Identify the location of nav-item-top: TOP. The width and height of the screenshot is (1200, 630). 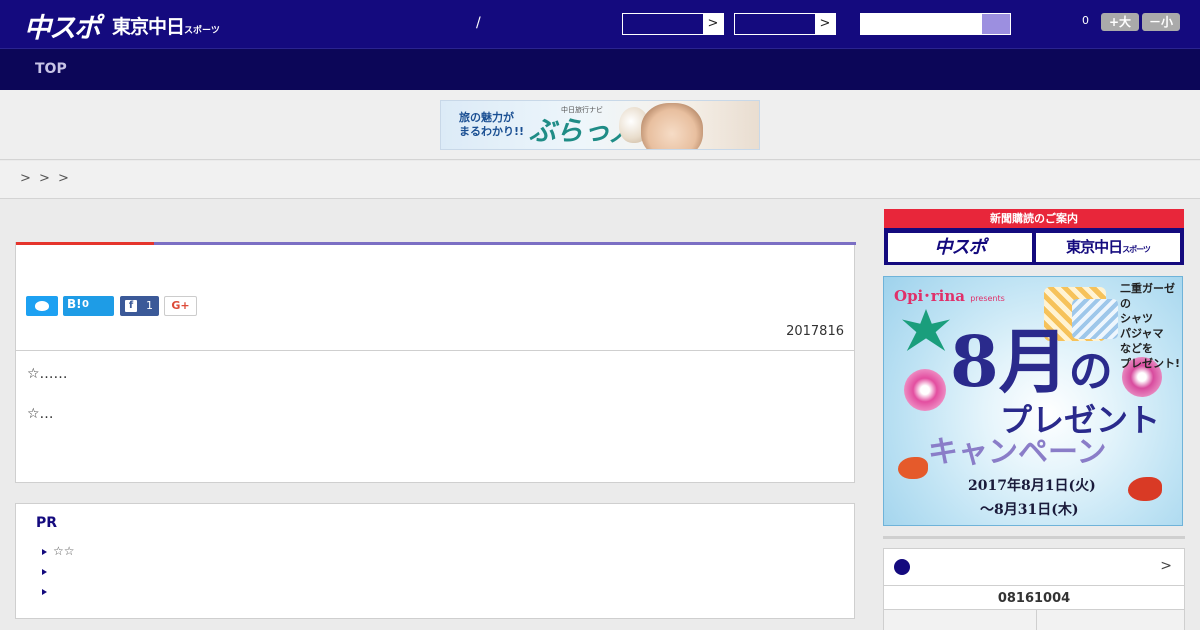
(51, 69).